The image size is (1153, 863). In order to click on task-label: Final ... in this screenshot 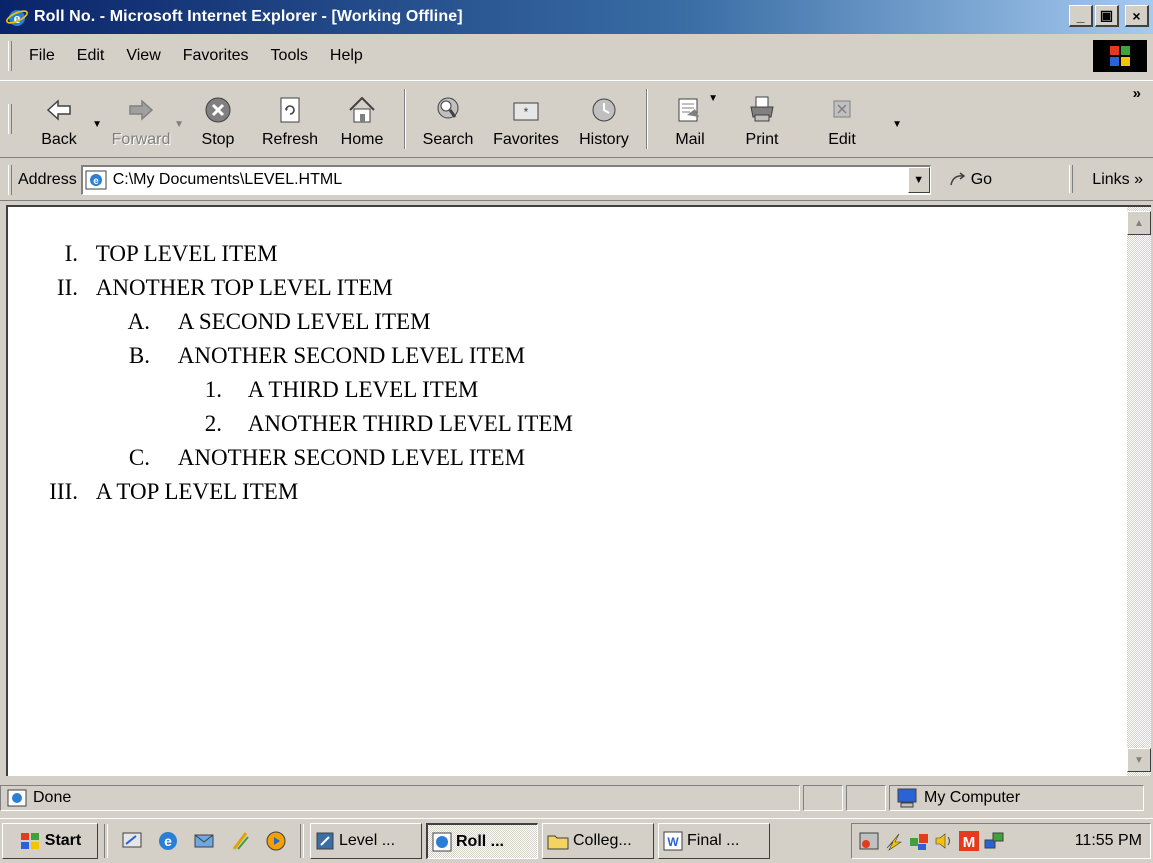, I will do `click(713, 840)`.